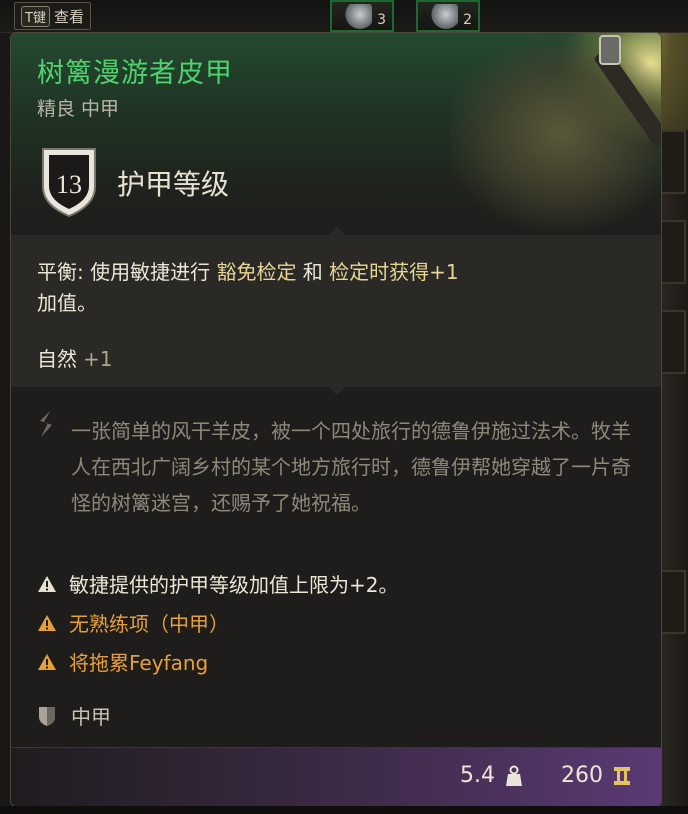  I want to click on bottom-strip, so click(344, 810).